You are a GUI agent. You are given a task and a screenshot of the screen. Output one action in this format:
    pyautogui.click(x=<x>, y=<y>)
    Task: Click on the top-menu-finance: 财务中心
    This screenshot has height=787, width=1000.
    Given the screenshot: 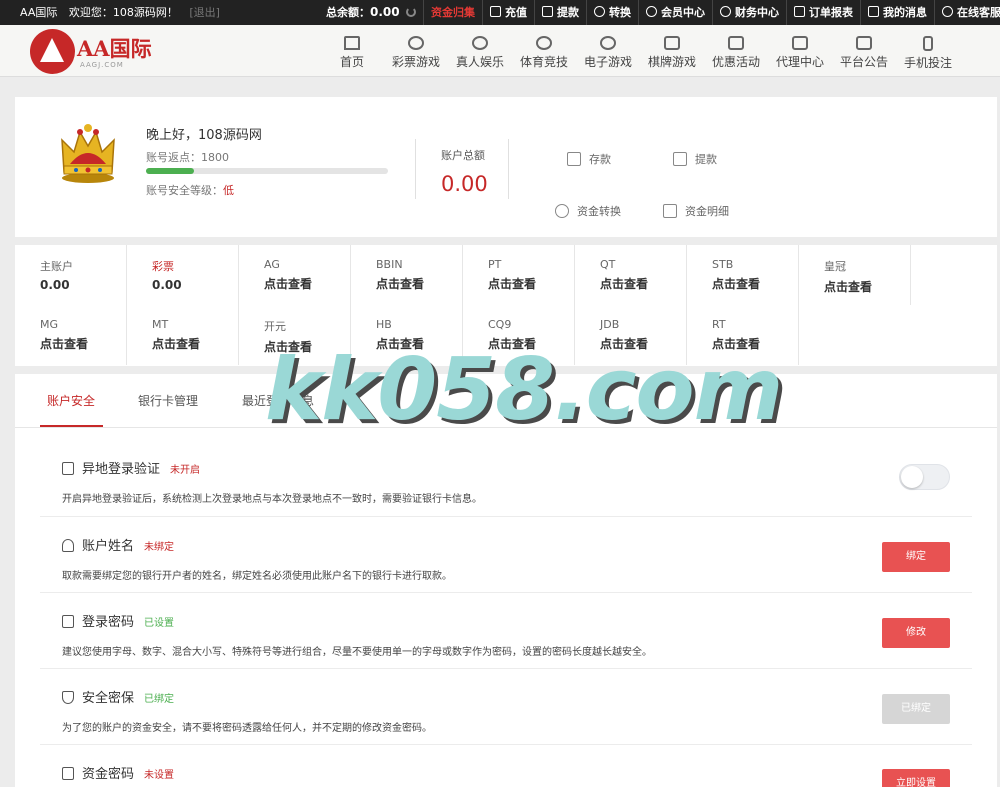 What is the action you would take?
    pyautogui.click(x=749, y=12)
    